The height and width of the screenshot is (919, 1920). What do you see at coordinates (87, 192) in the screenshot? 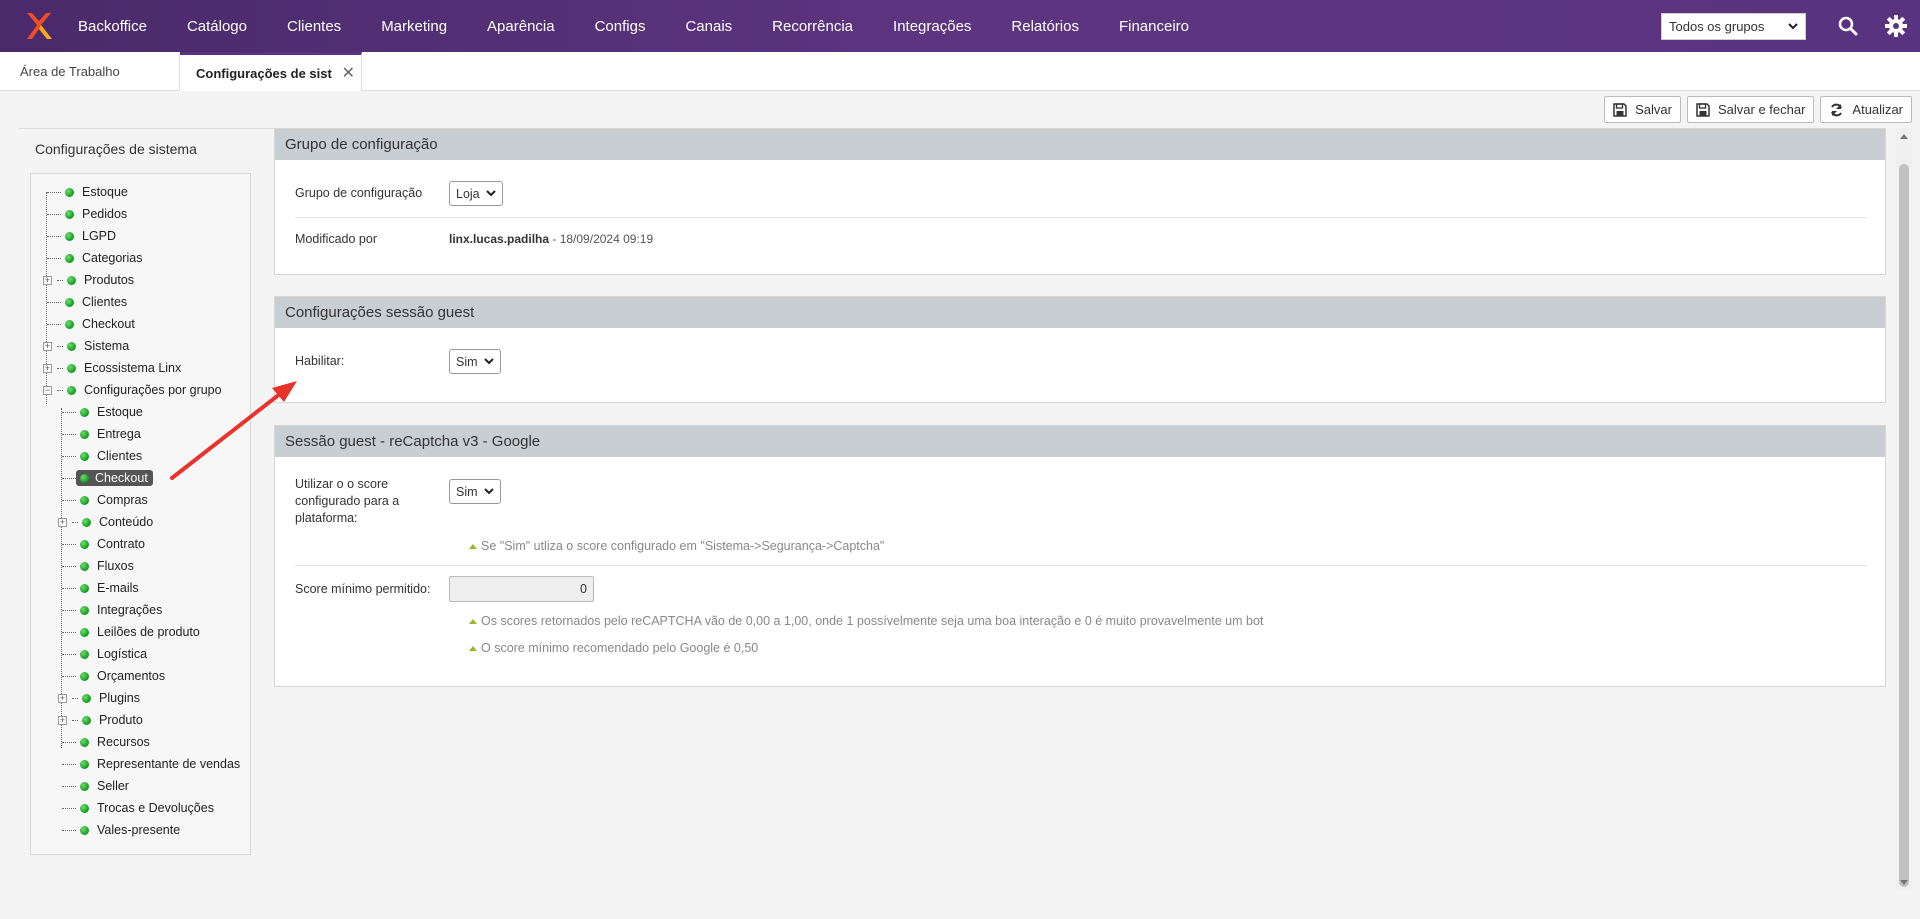
I see `tree-item-estoque: Estoque` at bounding box center [87, 192].